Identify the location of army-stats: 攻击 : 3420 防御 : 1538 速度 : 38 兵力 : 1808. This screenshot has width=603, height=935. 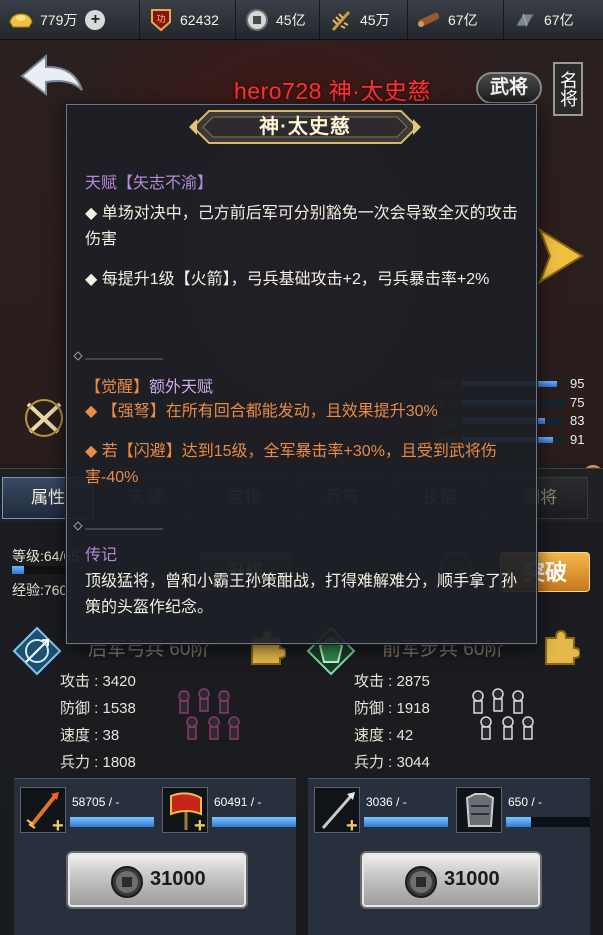
(98, 722).